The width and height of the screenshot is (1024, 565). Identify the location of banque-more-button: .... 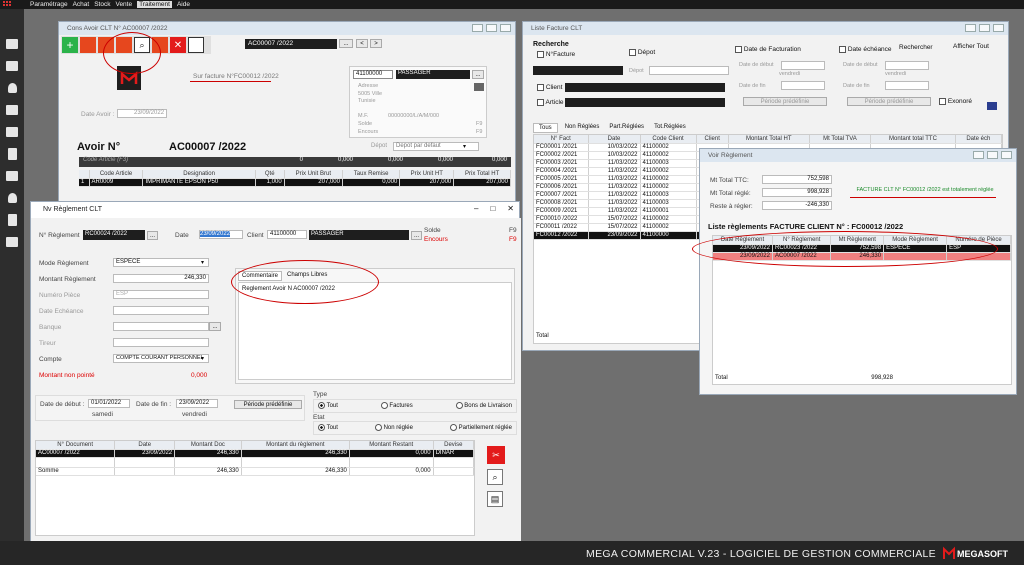
(215, 326).